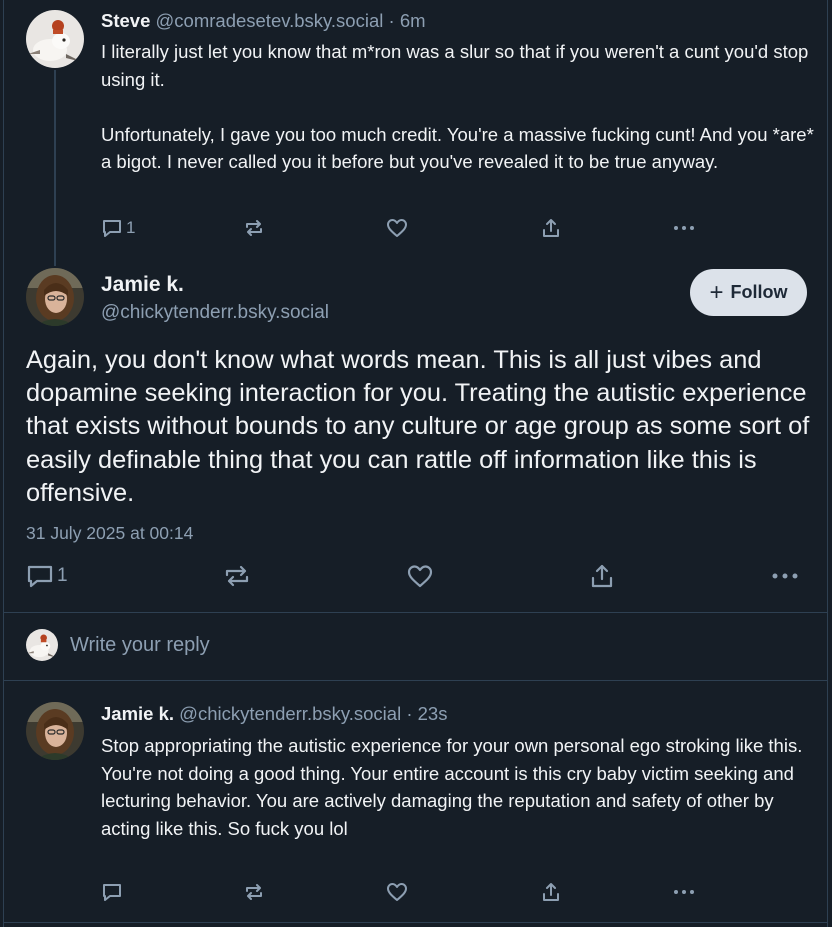 This screenshot has width=832, height=927. I want to click on column-border-right, so click(827, 463).